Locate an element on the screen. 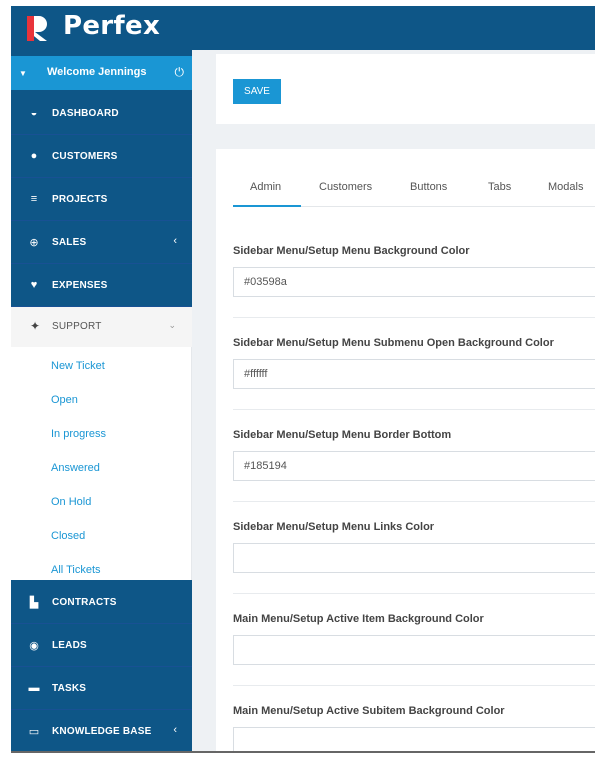 The height and width of the screenshot is (759, 605). sidebar-item-label: LEADS is located at coordinates (69, 645).